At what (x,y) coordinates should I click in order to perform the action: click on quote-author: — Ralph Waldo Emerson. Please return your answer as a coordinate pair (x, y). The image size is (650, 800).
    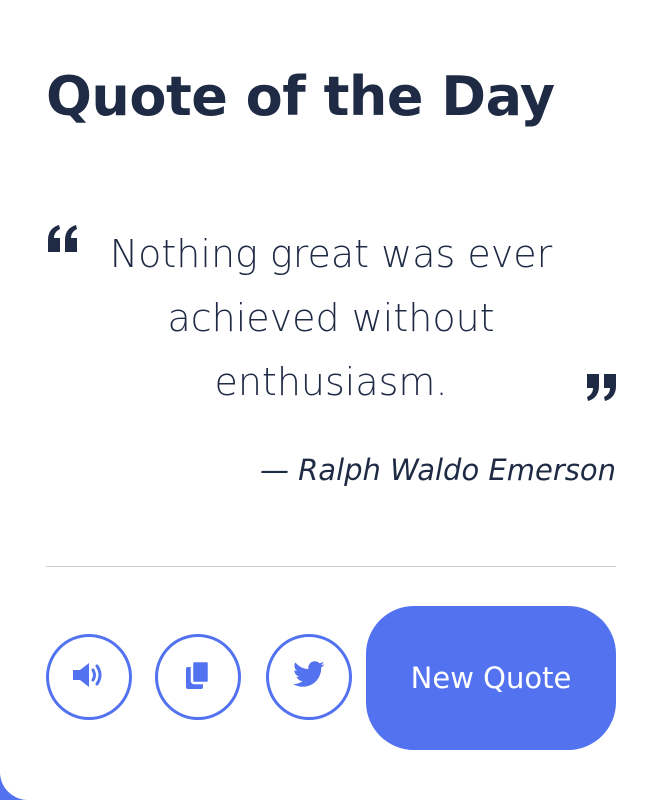
    Looking at the image, I should click on (437, 470).